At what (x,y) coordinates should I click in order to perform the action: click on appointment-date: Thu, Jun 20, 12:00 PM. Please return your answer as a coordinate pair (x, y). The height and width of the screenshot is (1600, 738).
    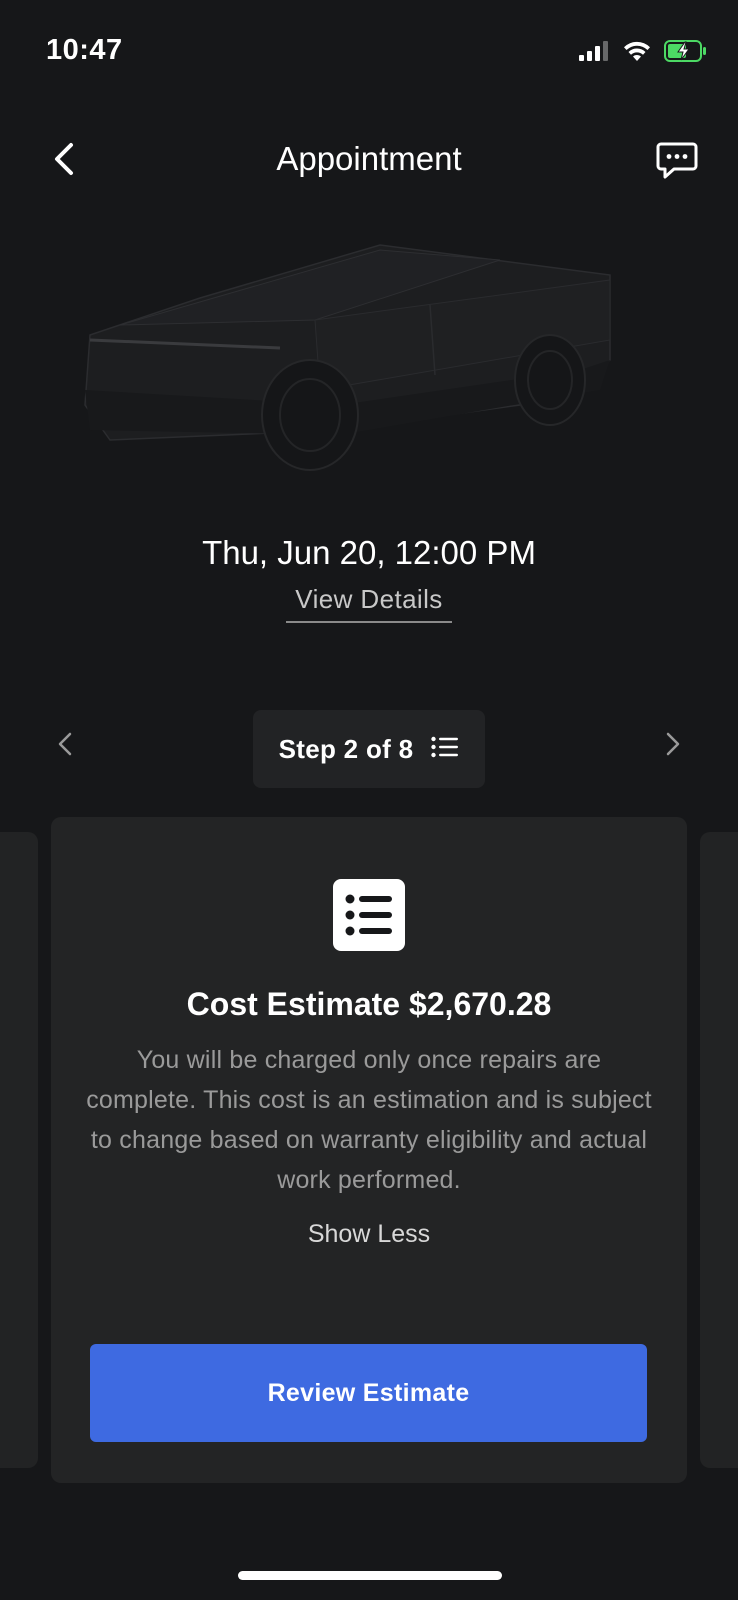
    Looking at the image, I should click on (369, 552).